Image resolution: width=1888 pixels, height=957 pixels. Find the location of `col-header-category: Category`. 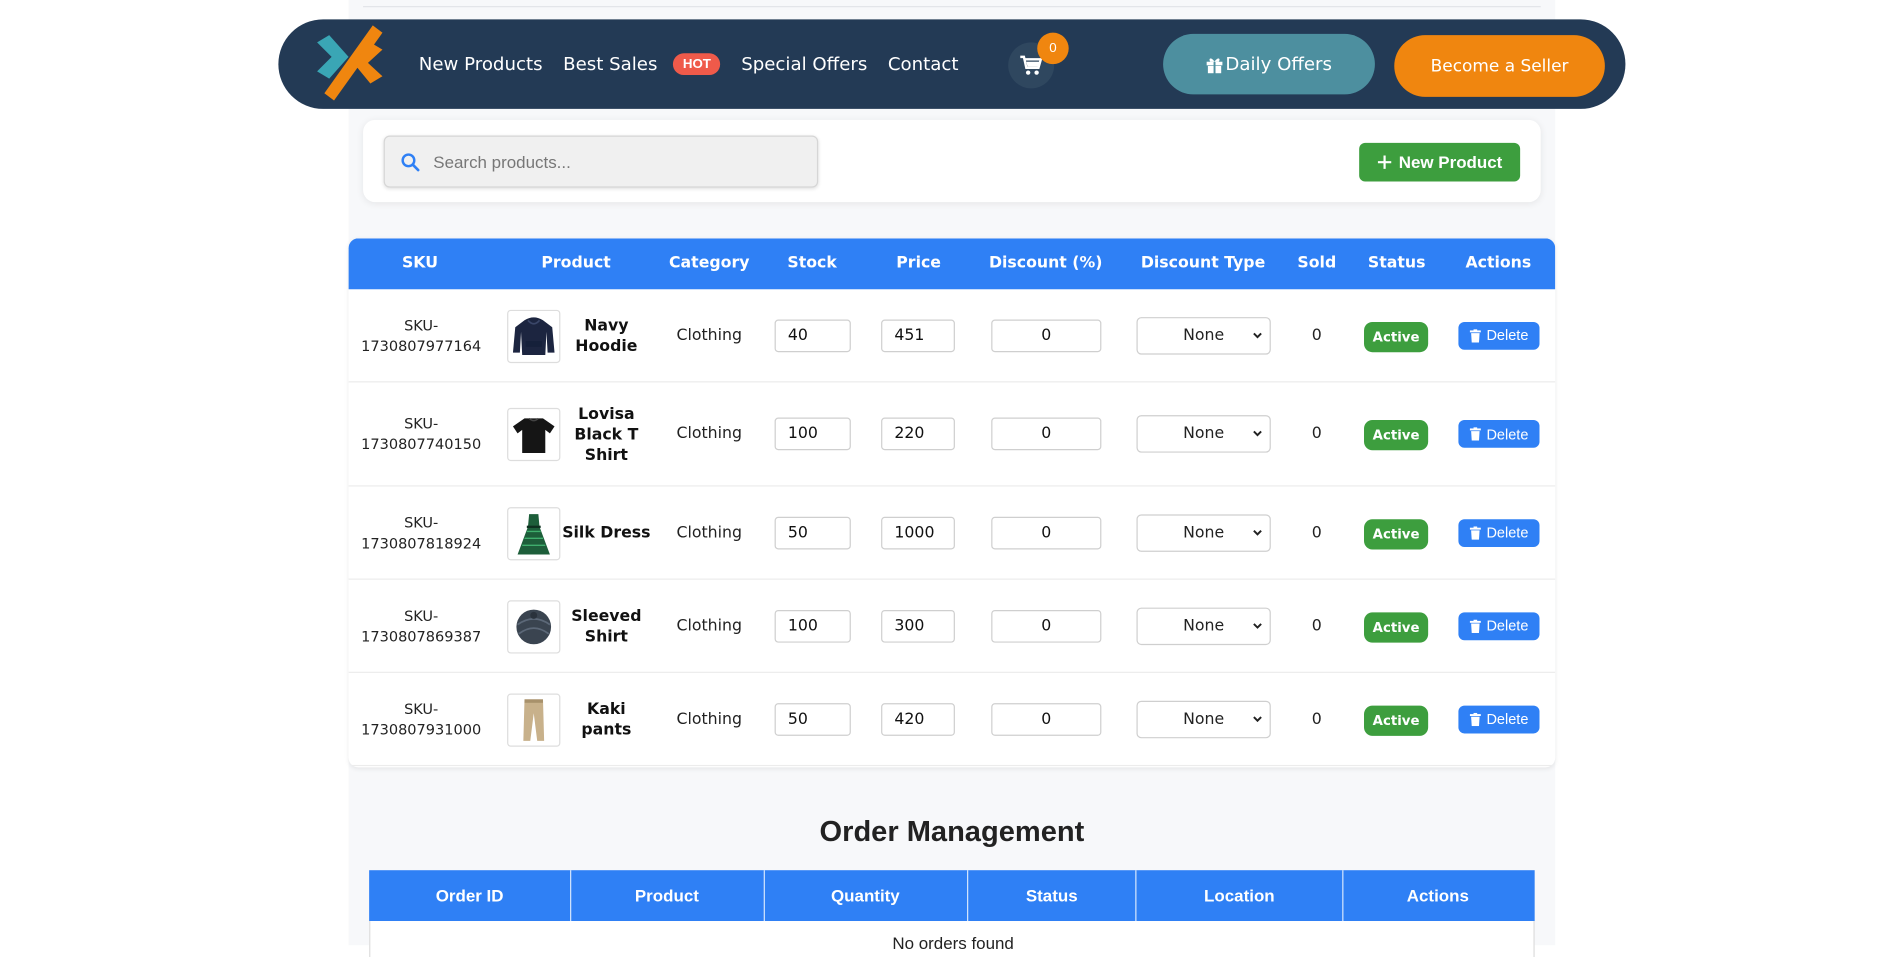

col-header-category: Category is located at coordinates (709, 263).